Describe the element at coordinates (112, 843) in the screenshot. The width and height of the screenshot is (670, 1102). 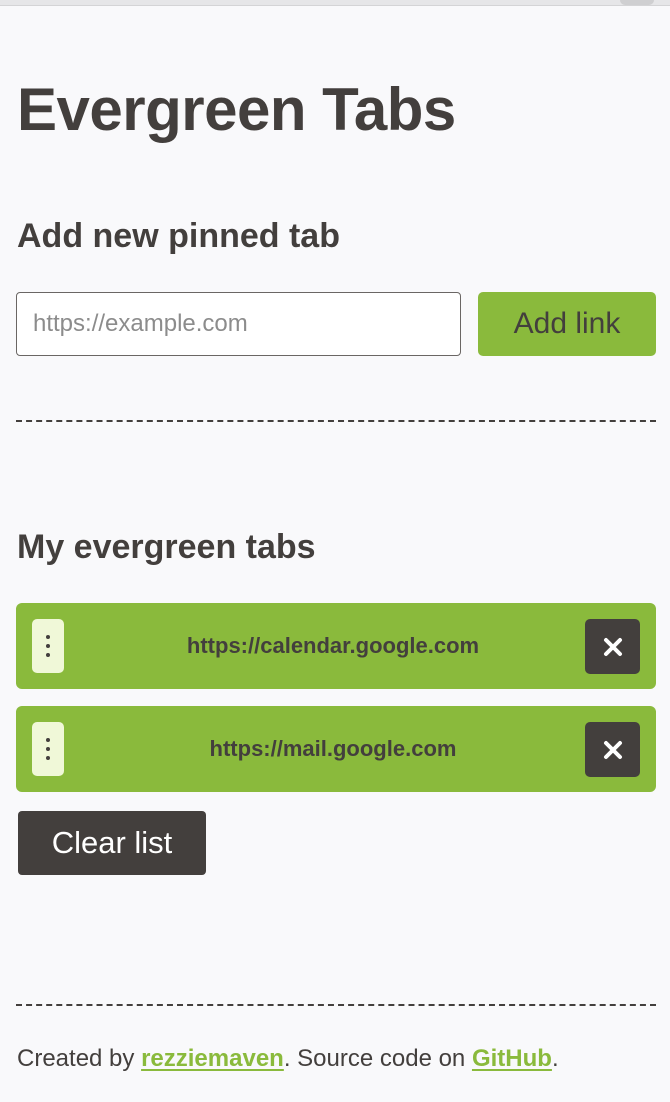
I see `clear-list-button: Clear list` at that location.